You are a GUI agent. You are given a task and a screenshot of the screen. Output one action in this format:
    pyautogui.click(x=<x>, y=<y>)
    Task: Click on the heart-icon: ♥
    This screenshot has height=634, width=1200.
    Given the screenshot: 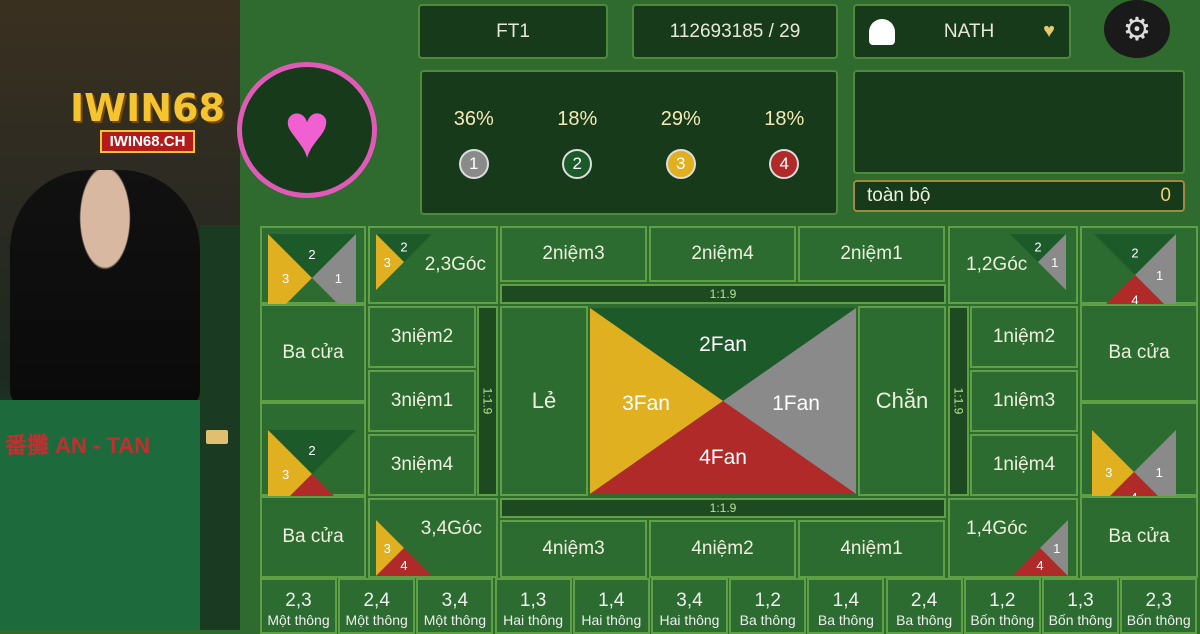 What is the action you would take?
    pyautogui.click(x=1049, y=31)
    